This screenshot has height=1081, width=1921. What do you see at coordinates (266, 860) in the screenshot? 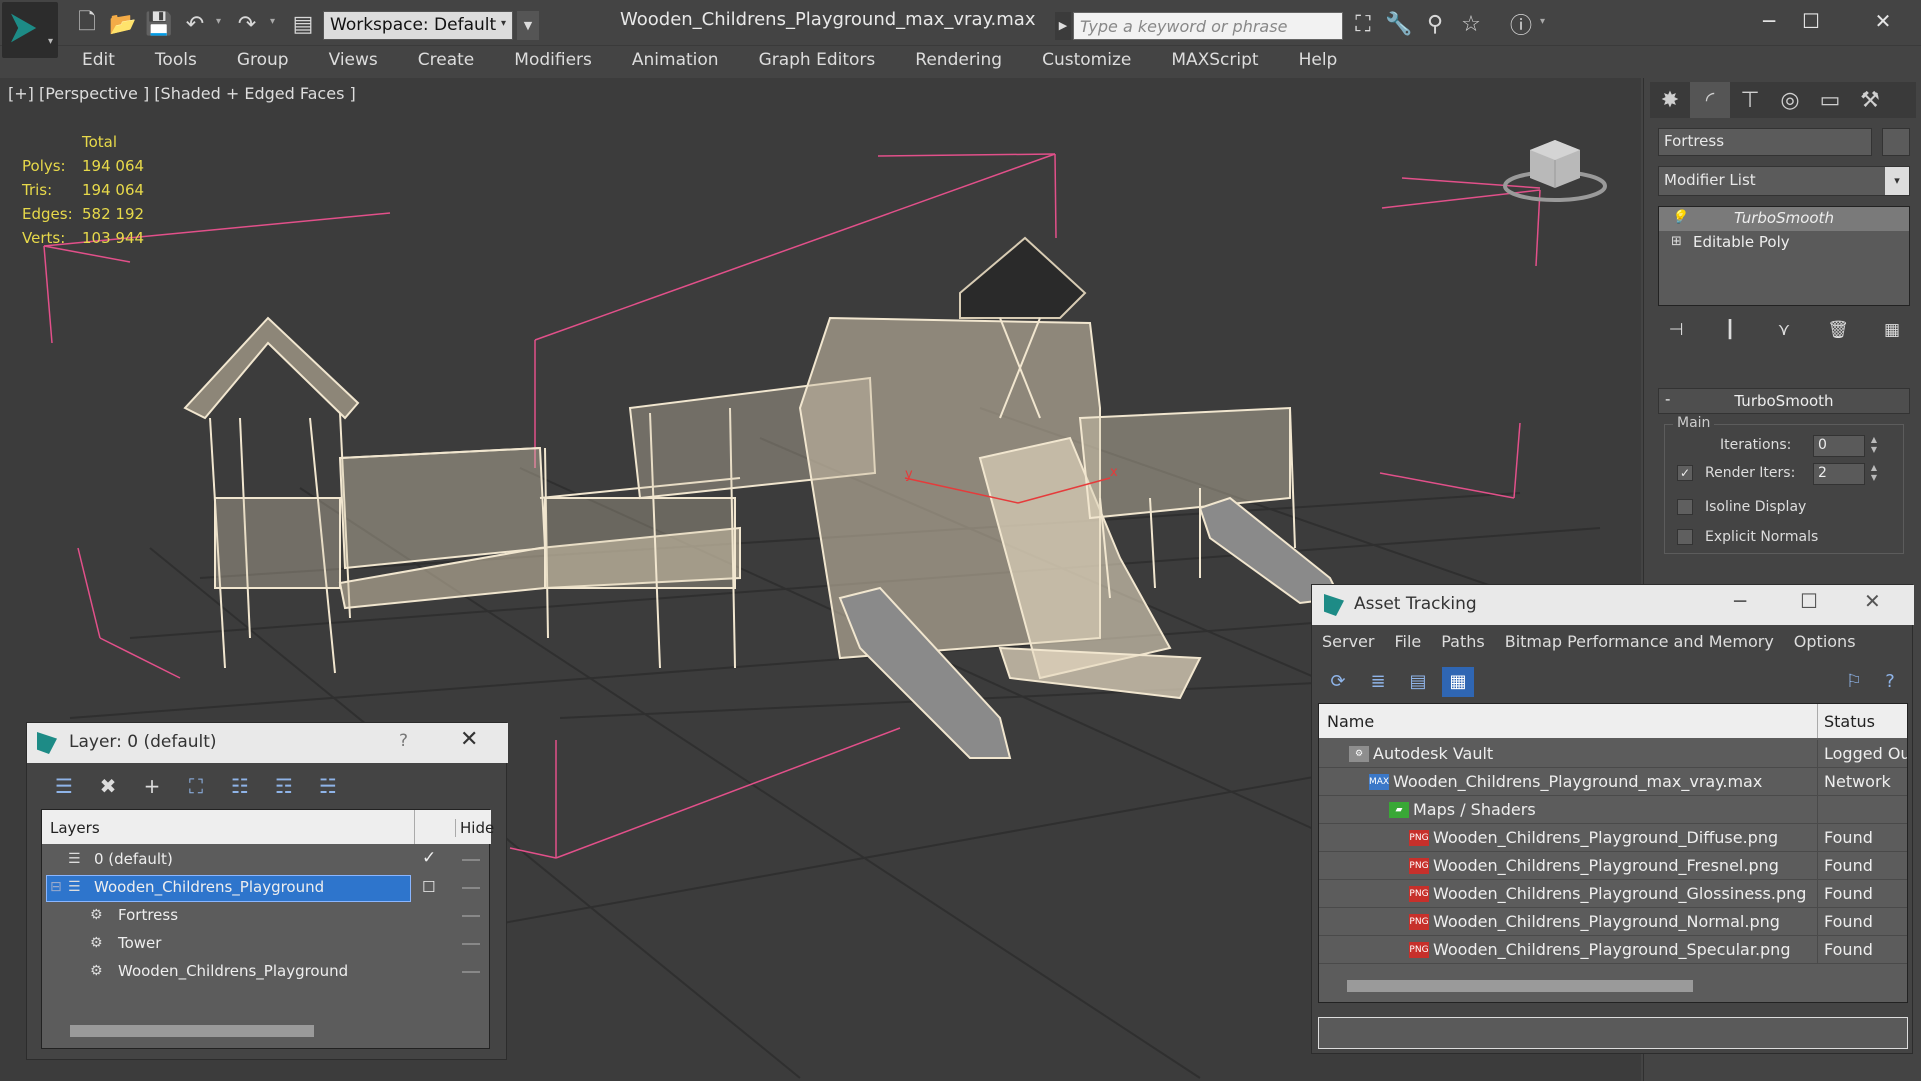
I see `layer-row-default: ☰ 0 (default) ✓` at bounding box center [266, 860].